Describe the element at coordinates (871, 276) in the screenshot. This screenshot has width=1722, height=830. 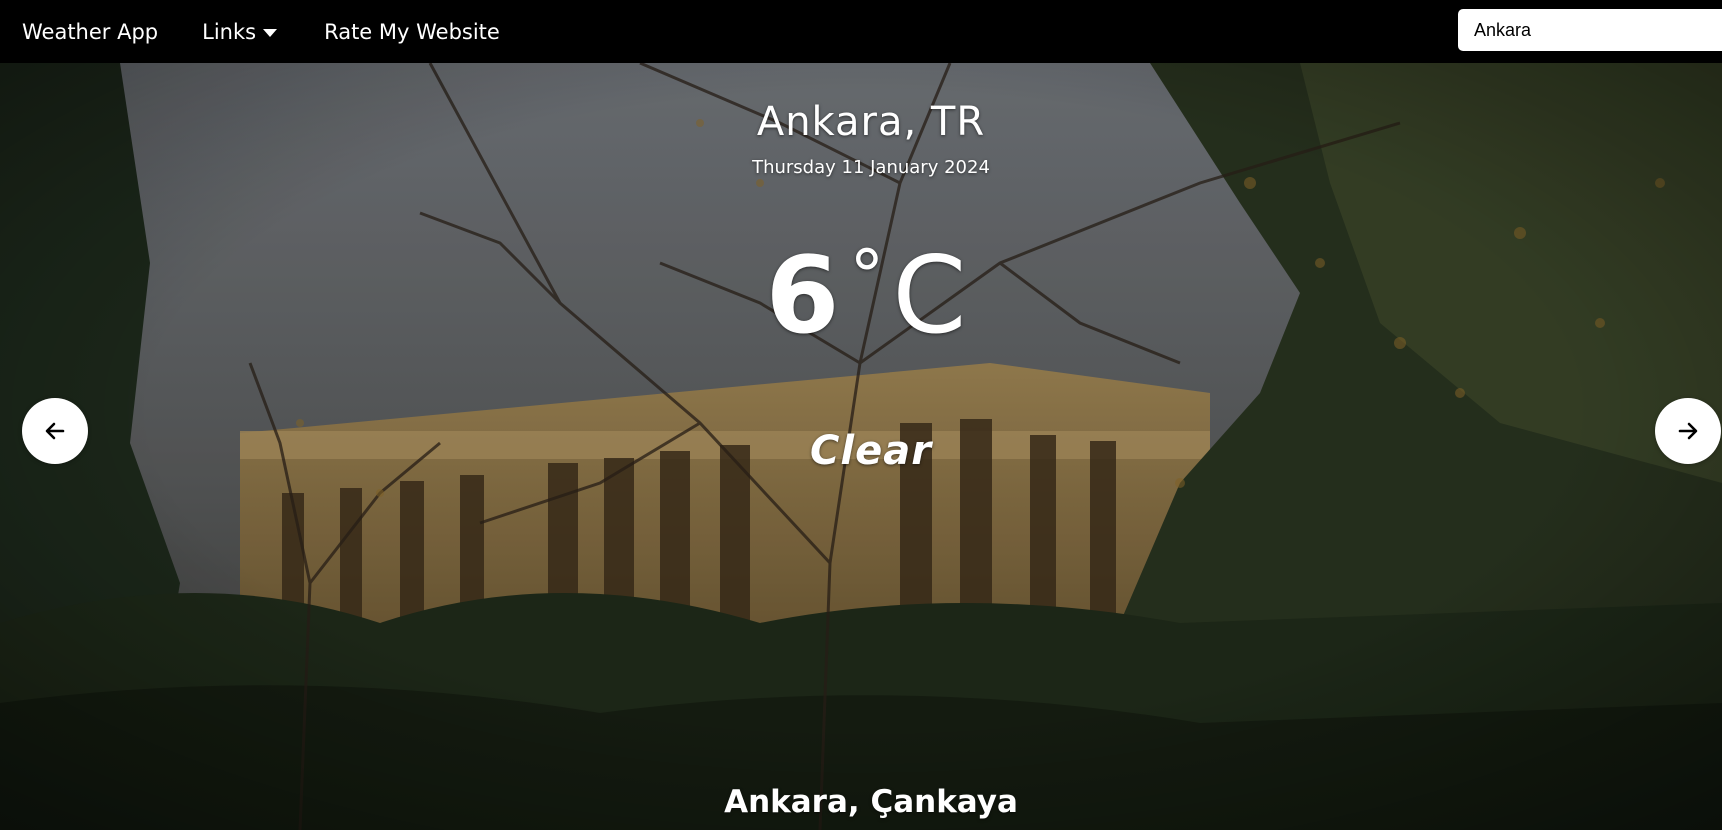
I see `degree-symbol: °` at that location.